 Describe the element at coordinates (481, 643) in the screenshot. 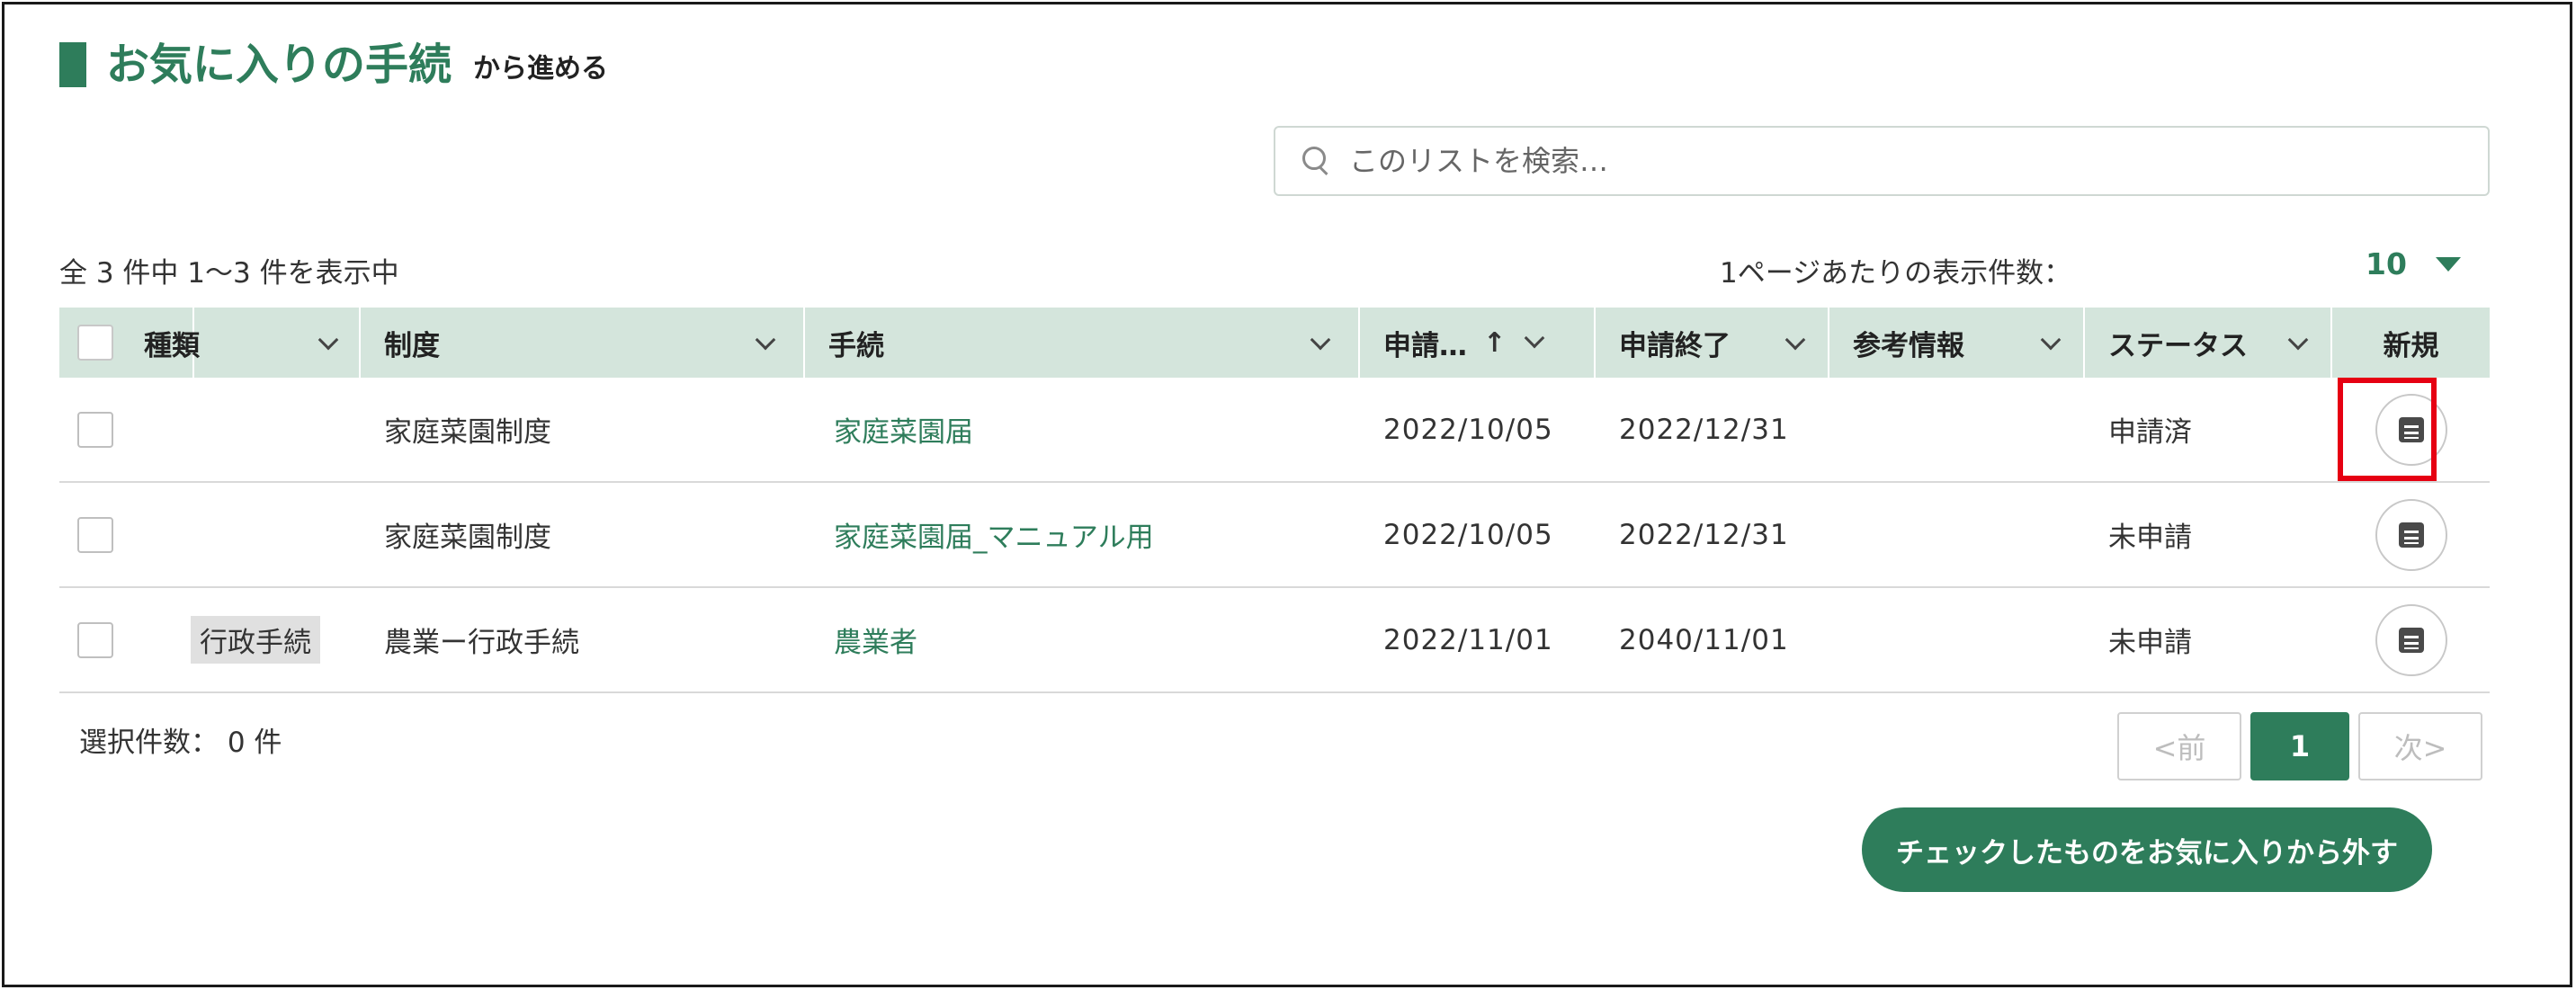

I see `row-system: 農業ー行政手続` at that location.